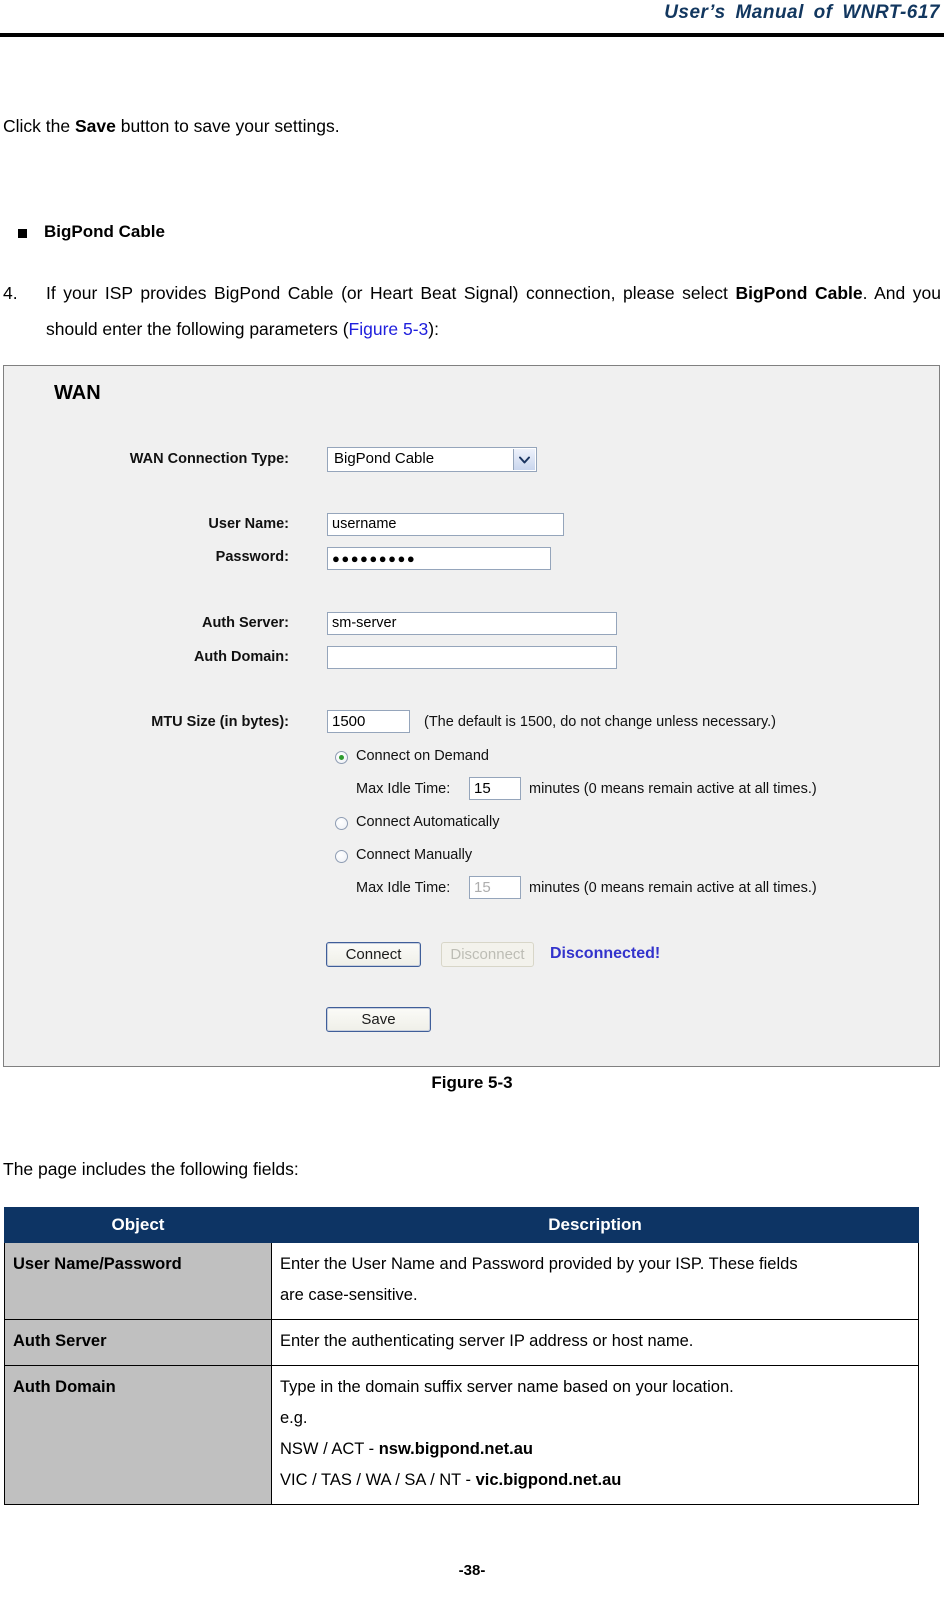 Image resolution: width=944 pixels, height=1597 pixels. What do you see at coordinates (294, 1418) in the screenshot?
I see `desc-line: e.g.` at bounding box center [294, 1418].